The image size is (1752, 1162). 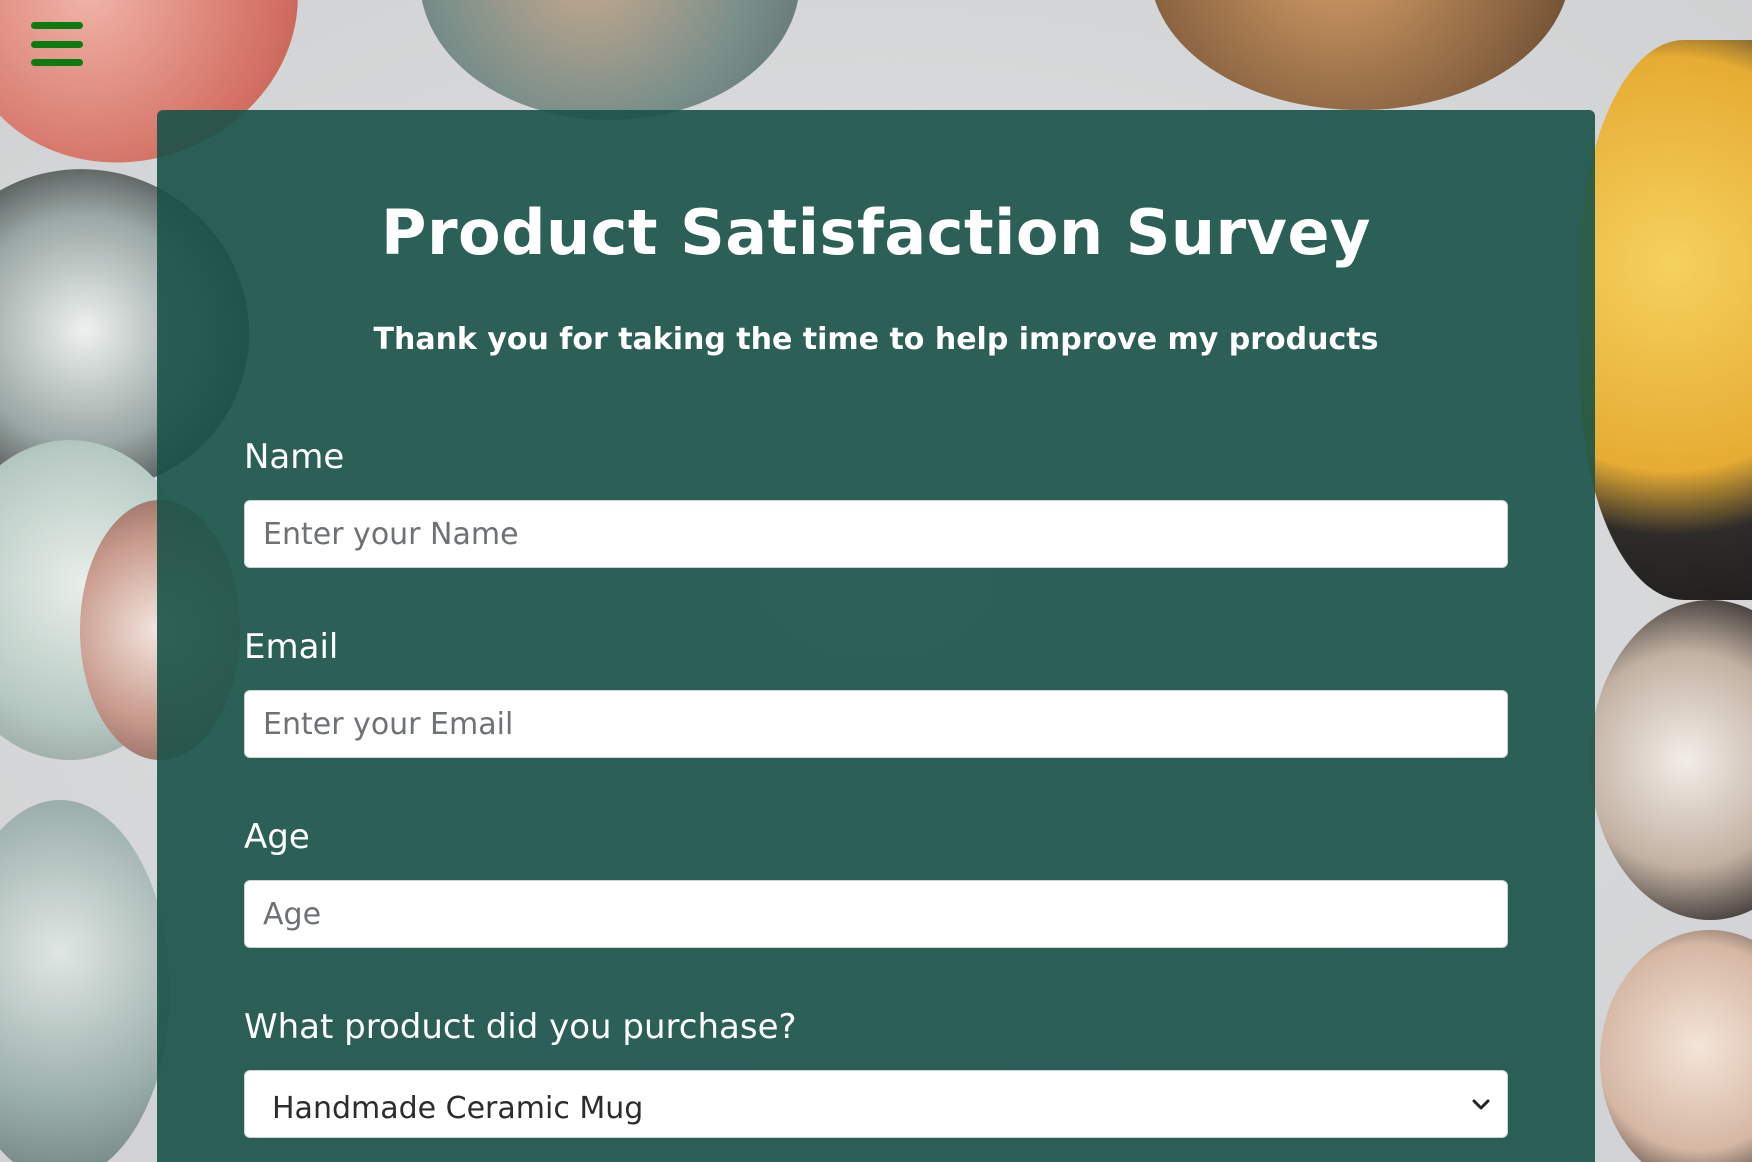 I want to click on age-input, so click(x=876, y=914).